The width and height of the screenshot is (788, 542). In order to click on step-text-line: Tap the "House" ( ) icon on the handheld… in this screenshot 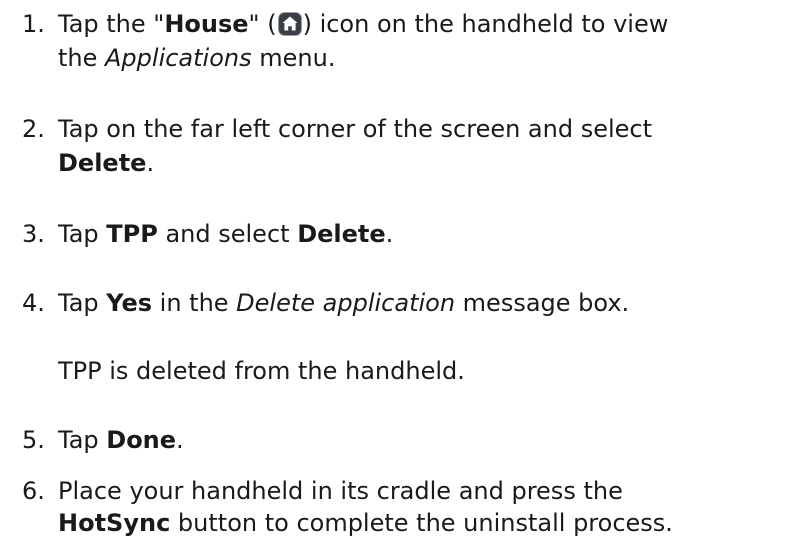, I will do `click(363, 24)`.